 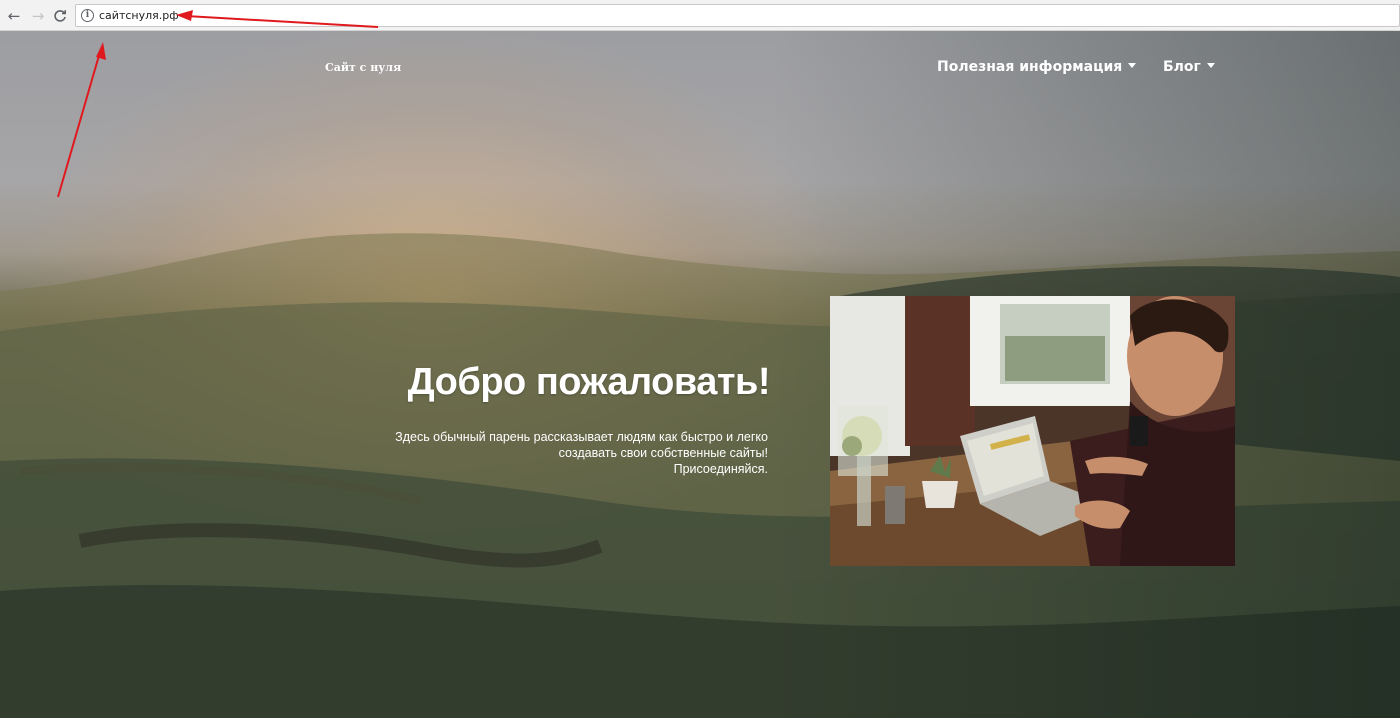 I want to click on url-text: сайтснуля.рф, so click(x=139, y=15).